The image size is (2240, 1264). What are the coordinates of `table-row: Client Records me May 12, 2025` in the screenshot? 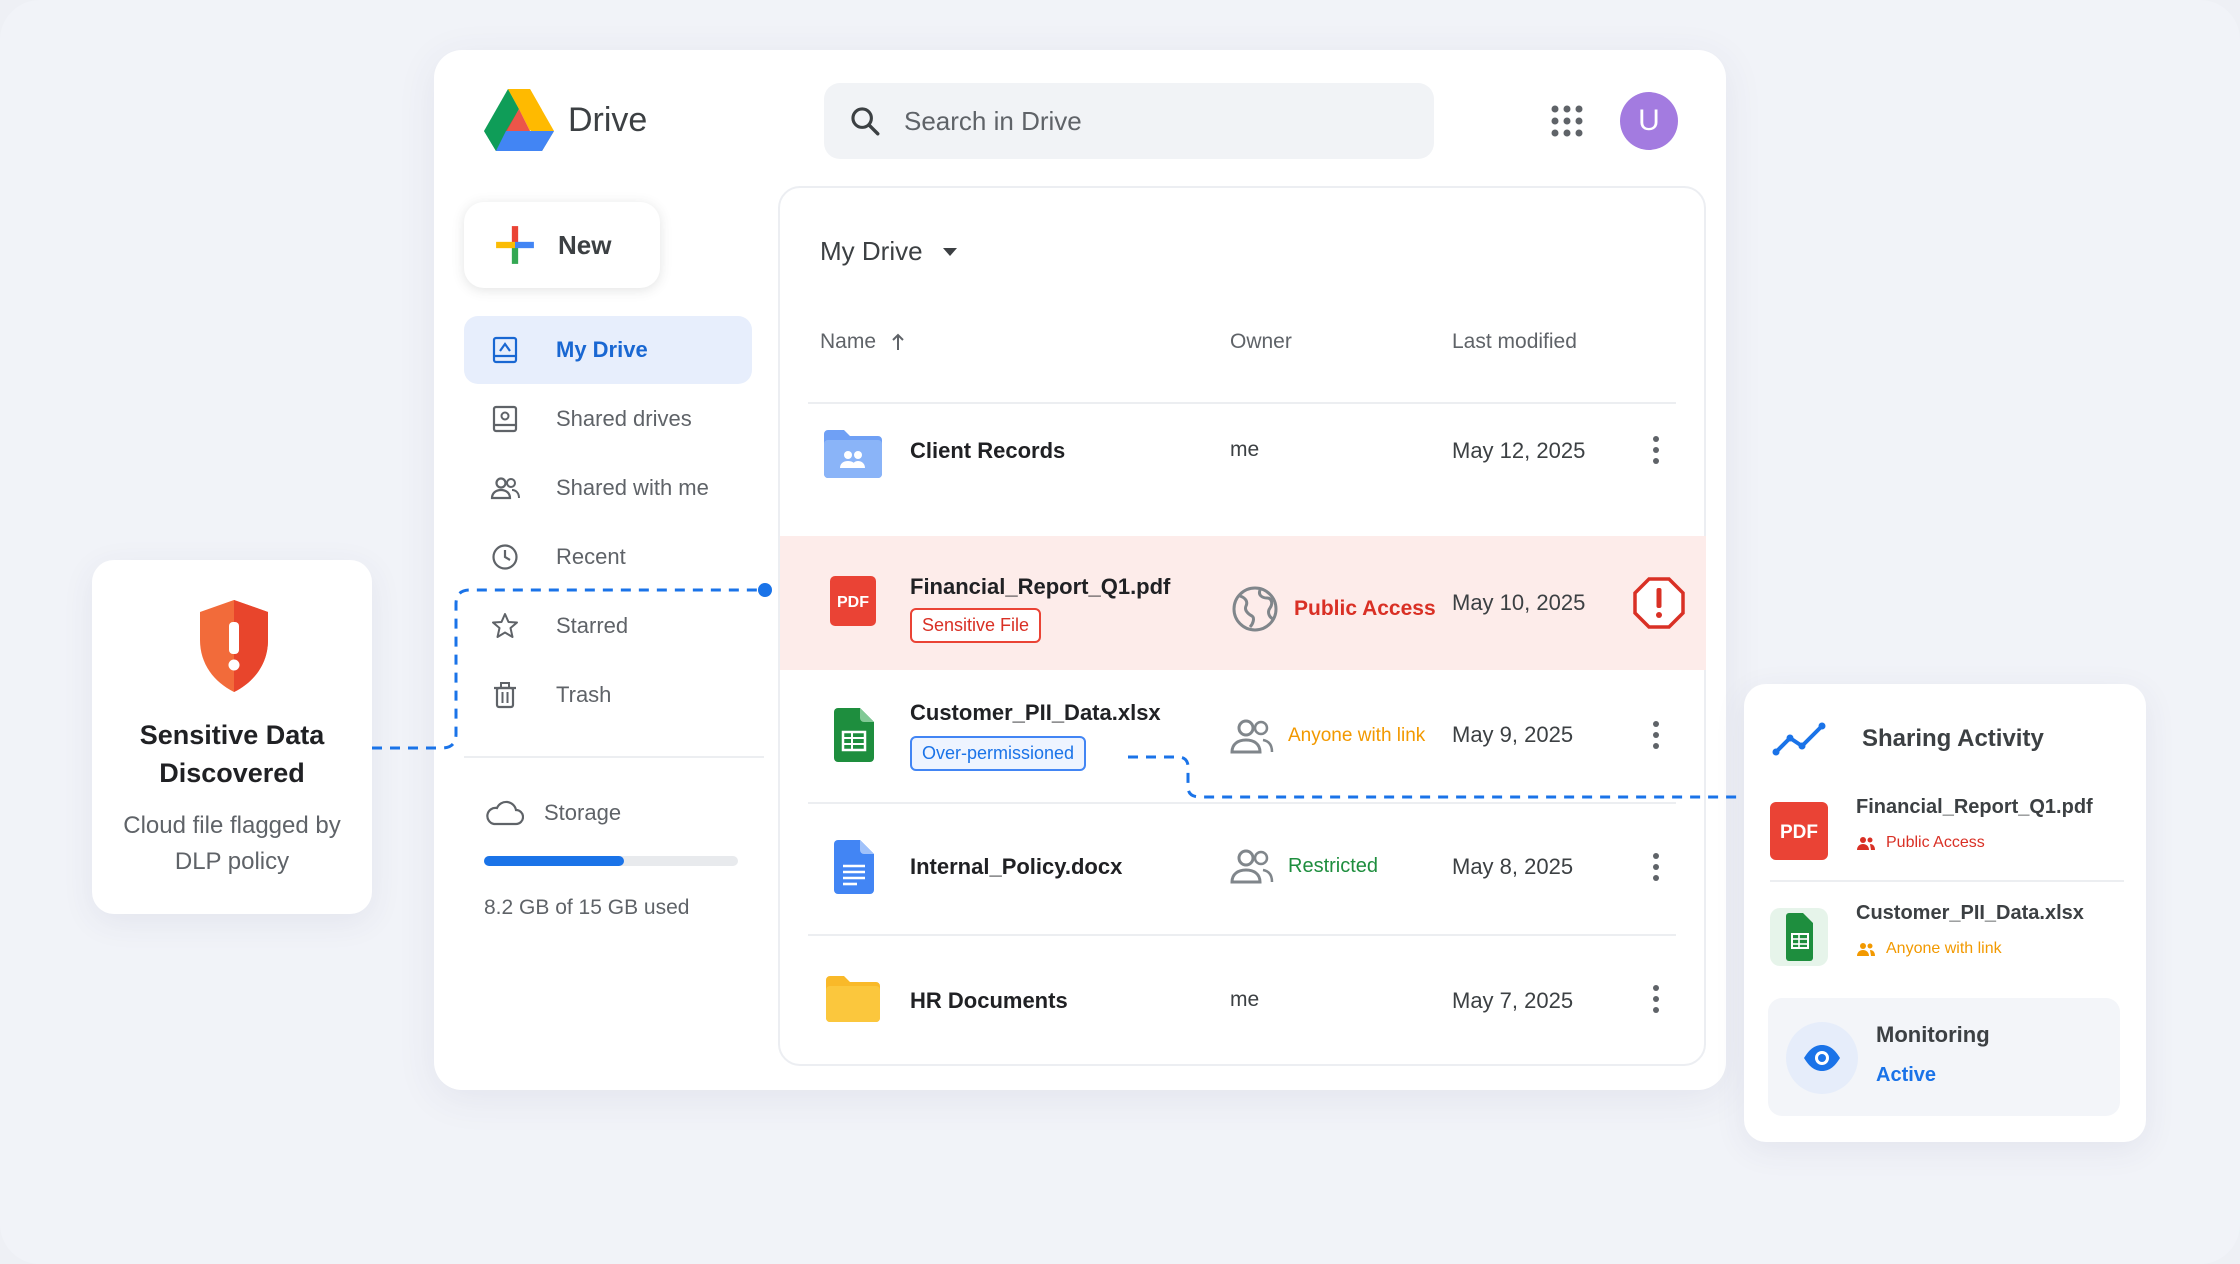 It's located at (1243, 450).